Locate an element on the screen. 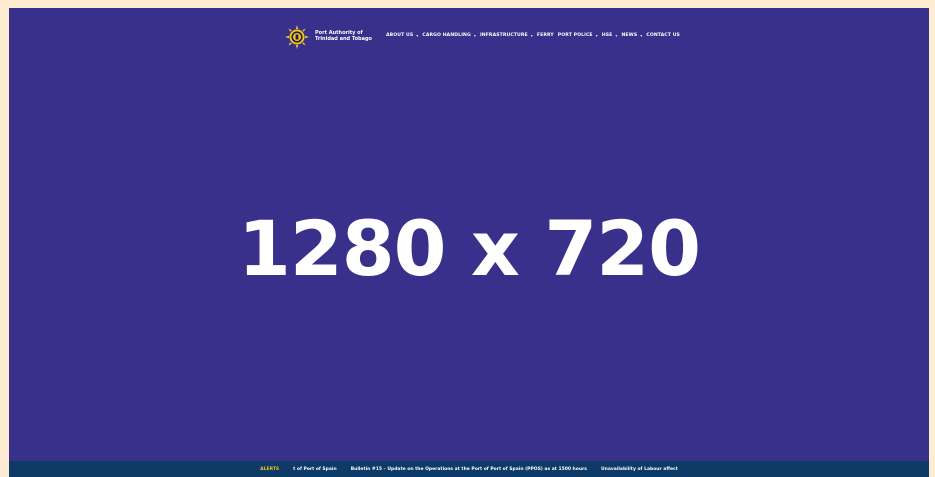 The width and height of the screenshot is (935, 477). alert-item: Unavailability of Labour affect is located at coordinates (639, 469).